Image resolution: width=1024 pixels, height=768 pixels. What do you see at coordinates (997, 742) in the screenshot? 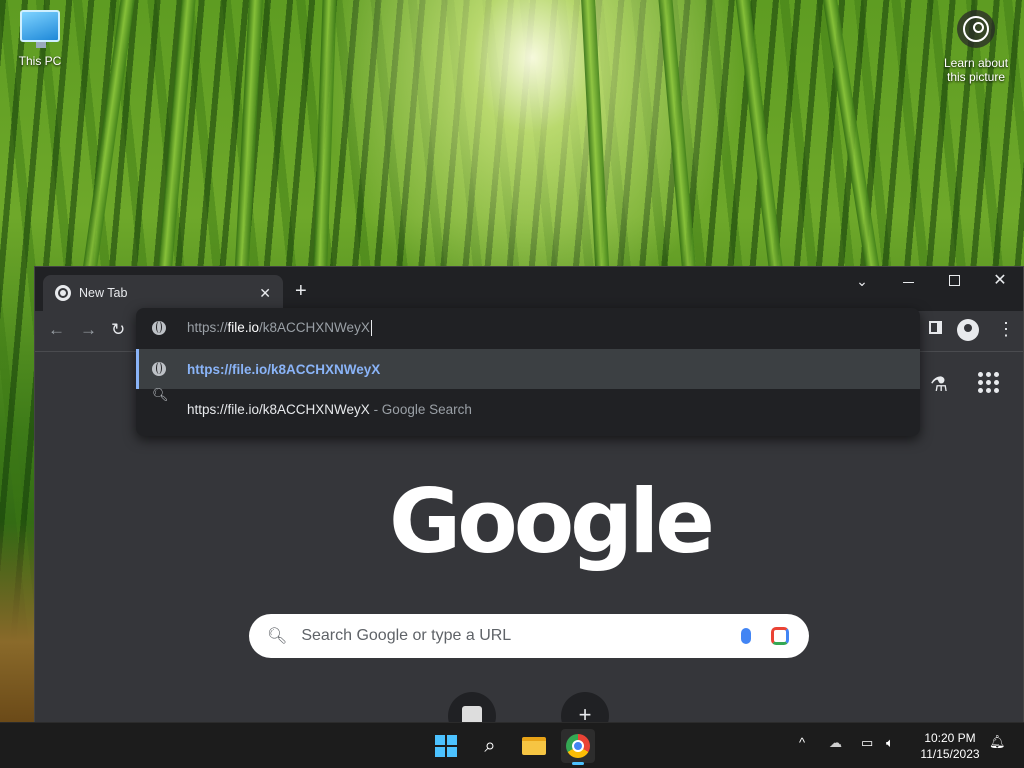
I see `notifications-bell-icon: 🔔︎` at bounding box center [997, 742].